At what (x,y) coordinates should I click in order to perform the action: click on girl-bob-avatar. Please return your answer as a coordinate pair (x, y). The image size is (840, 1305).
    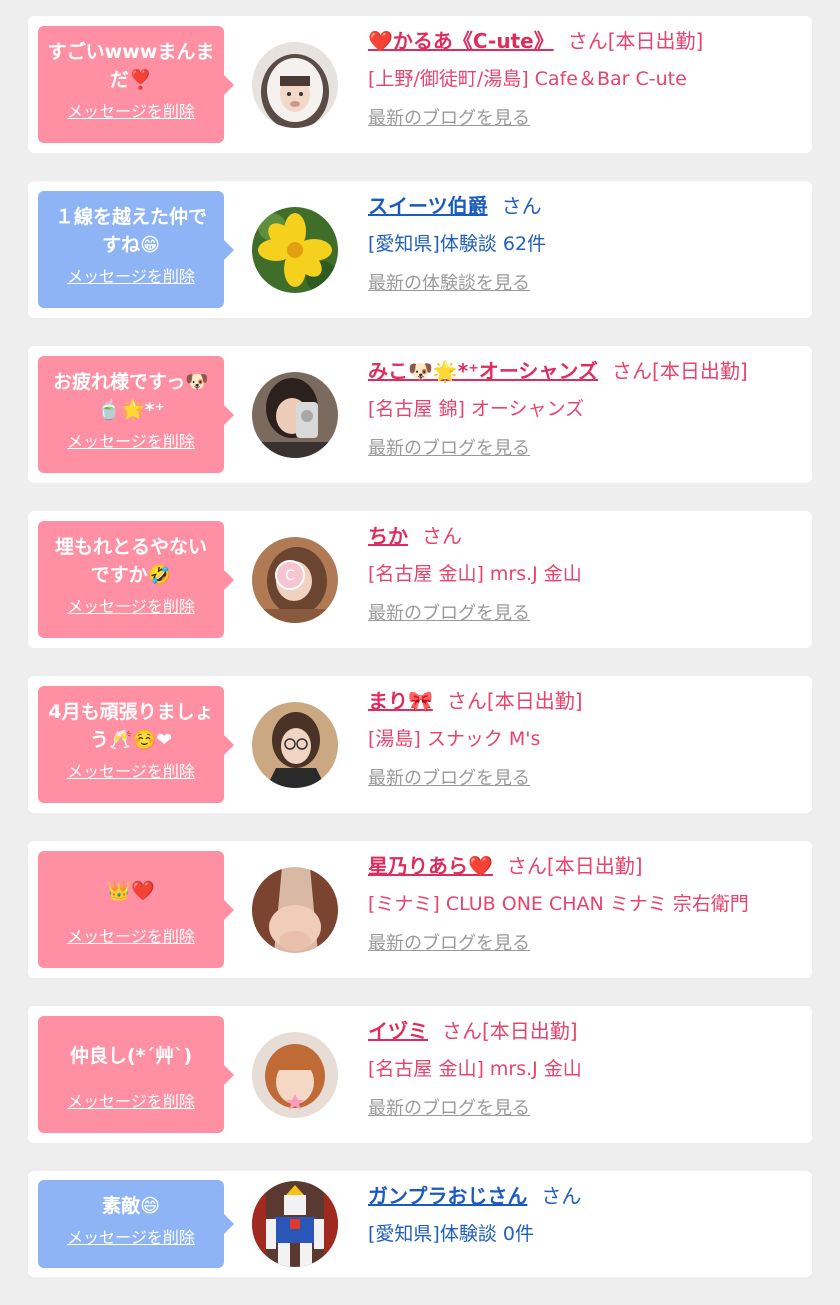
    Looking at the image, I should click on (295, 1075).